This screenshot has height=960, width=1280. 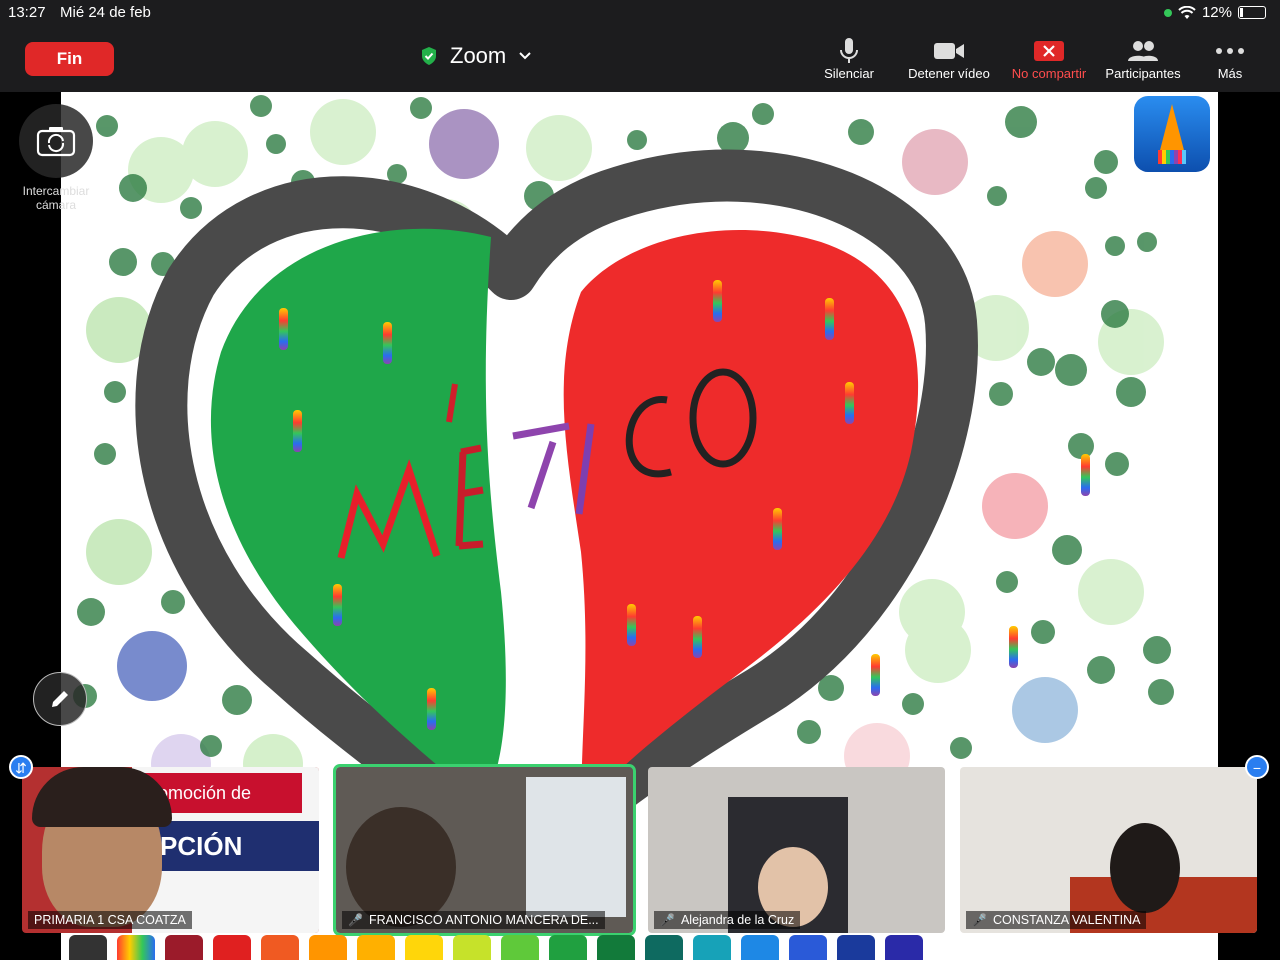 I want to click on participant-name-label: 🎤 Alejandra de la Cruz, so click(x=727, y=920).